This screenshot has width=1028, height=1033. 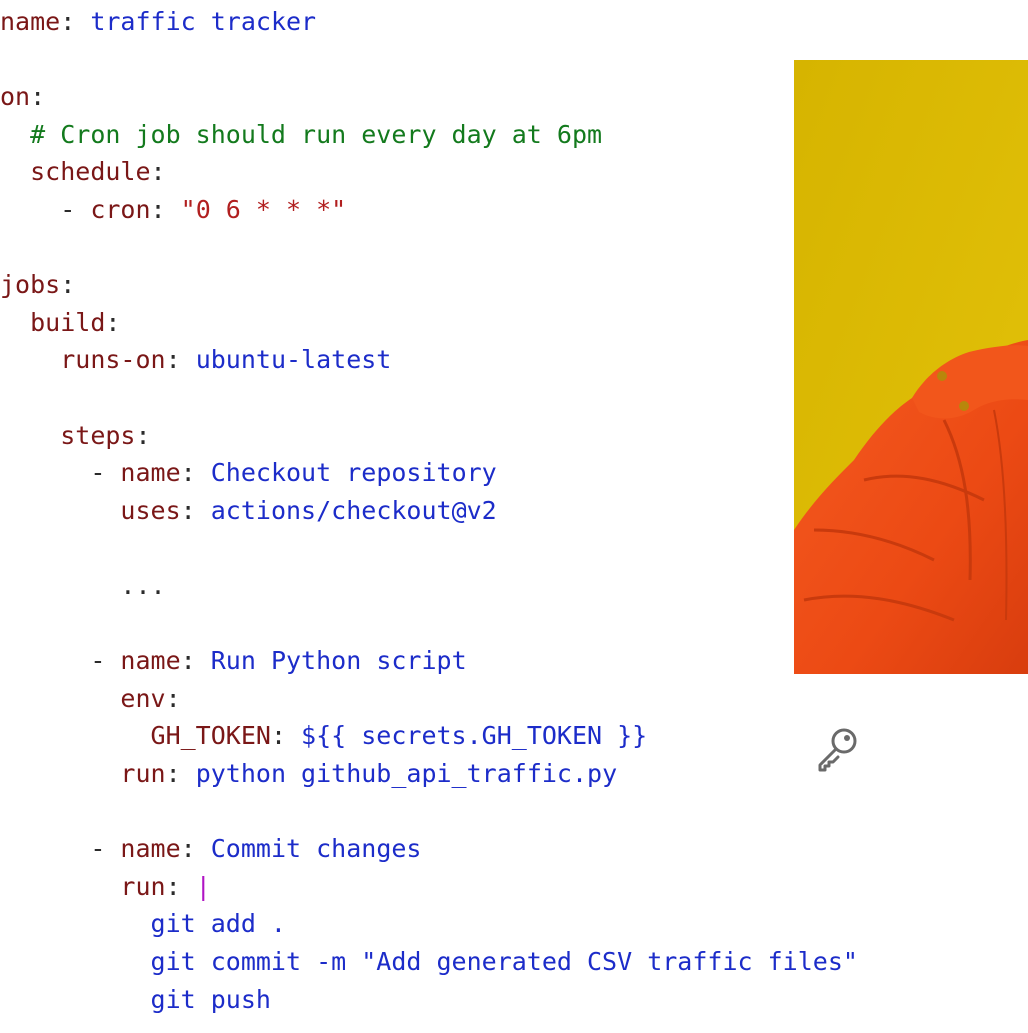 What do you see at coordinates (911, 367) in the screenshot?
I see `person-in-orange-jacket-photo` at bounding box center [911, 367].